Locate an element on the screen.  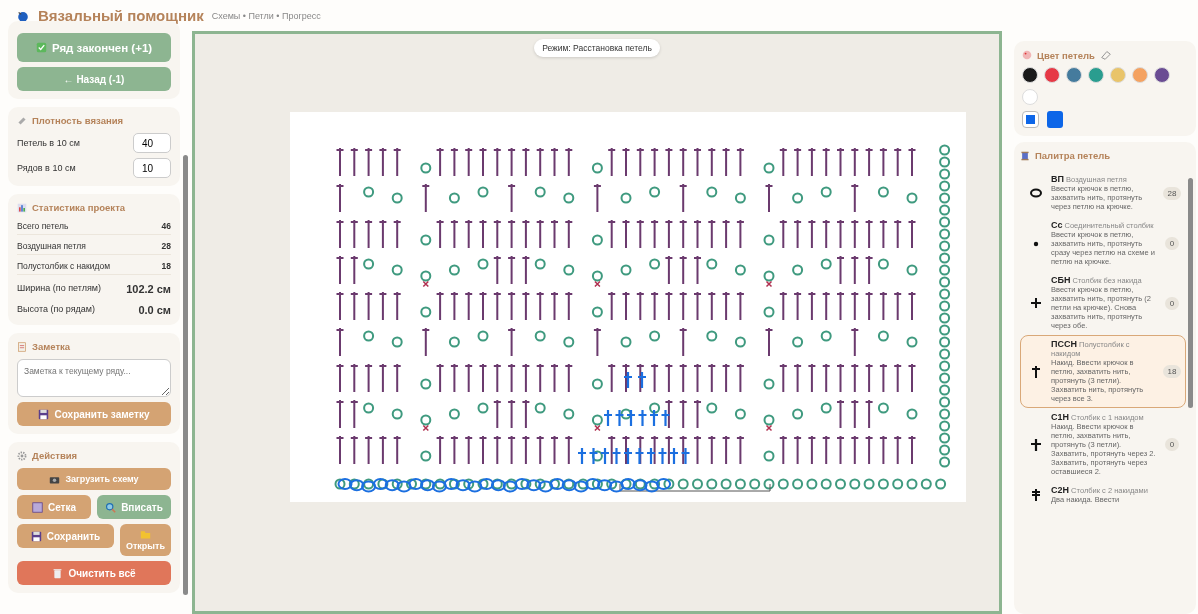
panel-heading: Статистика проекта is located at coordinates (79, 207).